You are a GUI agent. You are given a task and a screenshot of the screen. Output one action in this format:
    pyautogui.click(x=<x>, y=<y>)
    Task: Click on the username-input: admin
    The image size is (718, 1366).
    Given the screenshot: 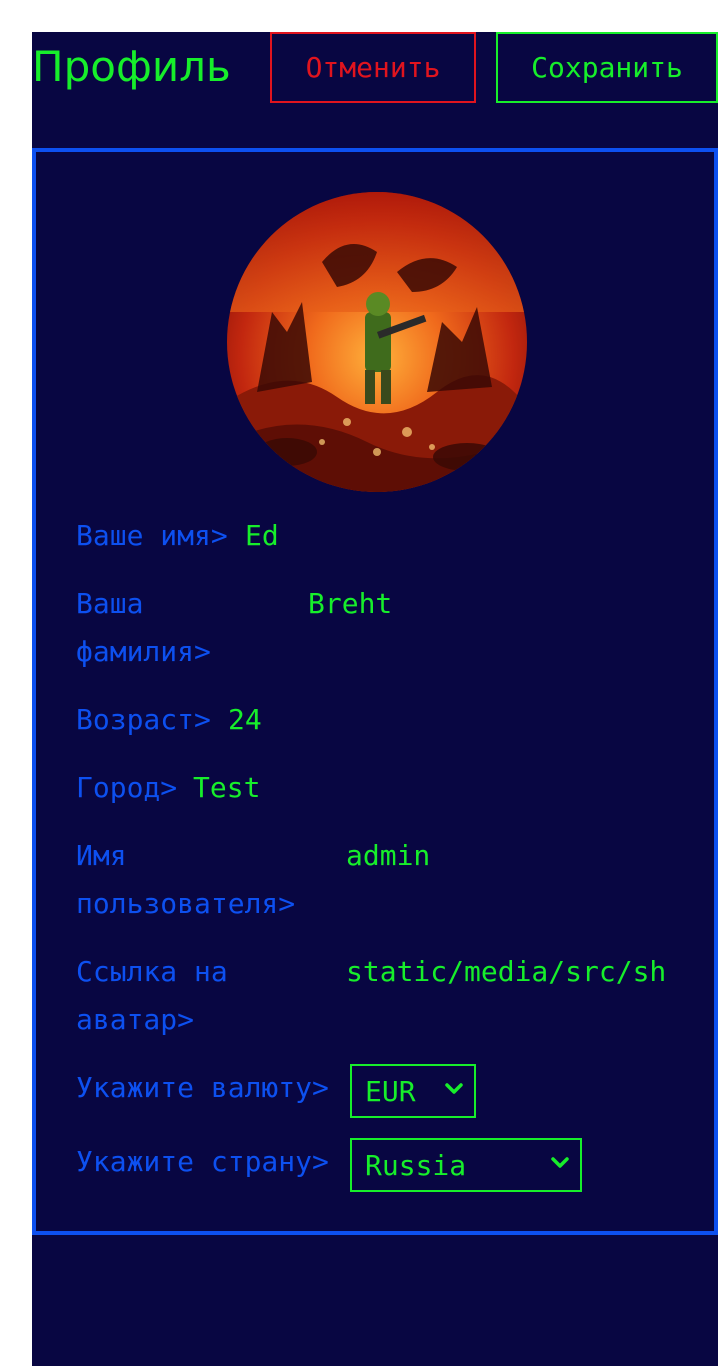 What is the action you would take?
    pyautogui.click(x=446, y=856)
    